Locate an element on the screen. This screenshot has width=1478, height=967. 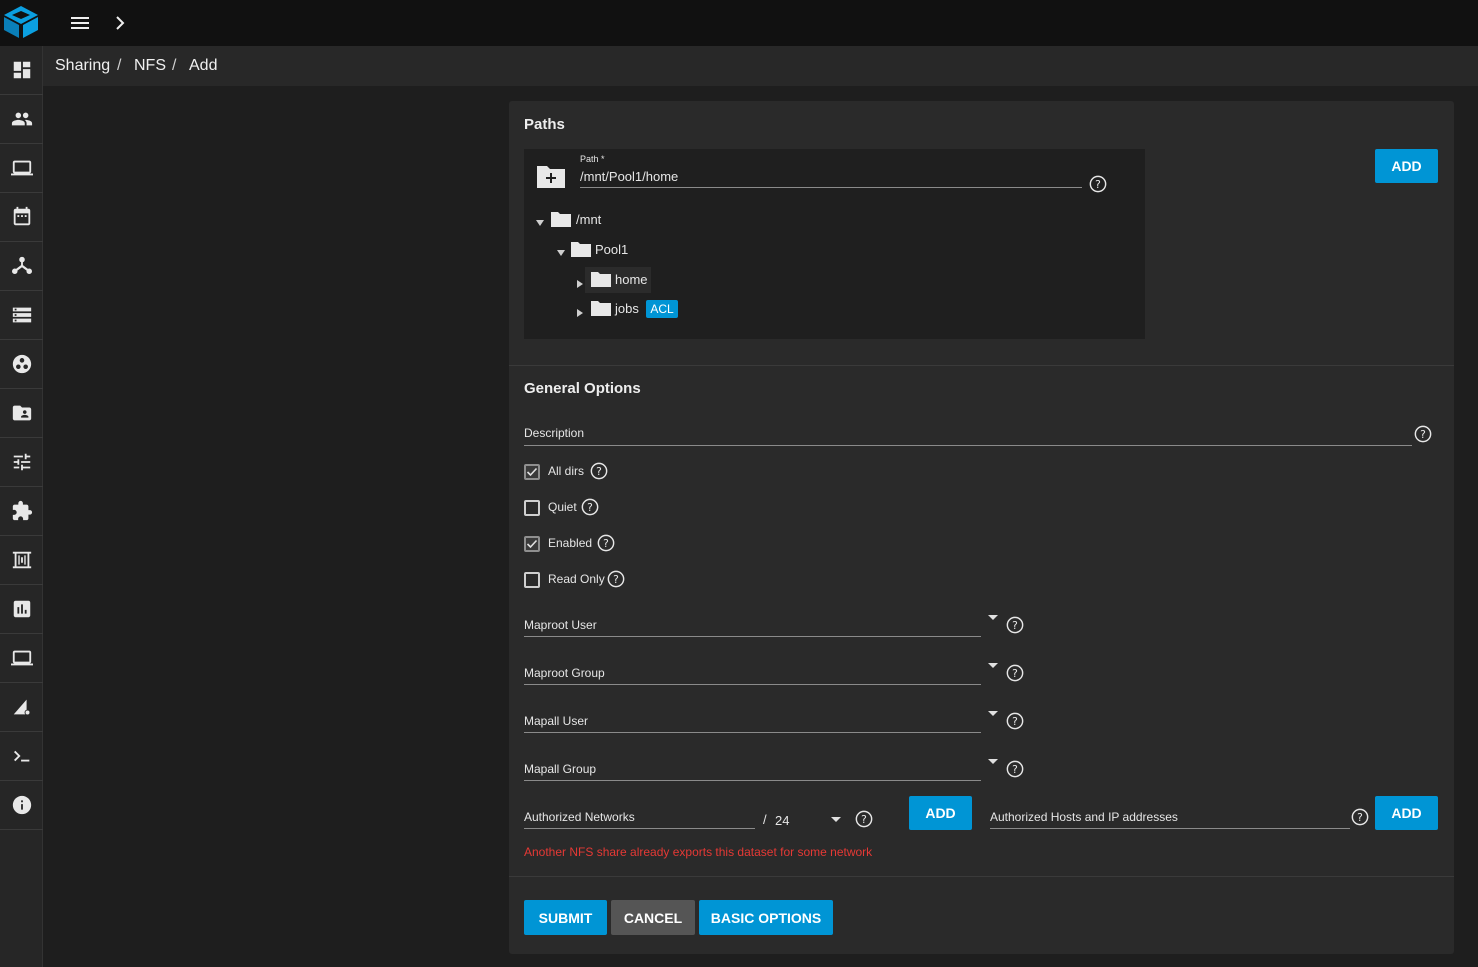
top-bar is located at coordinates (739, 23).